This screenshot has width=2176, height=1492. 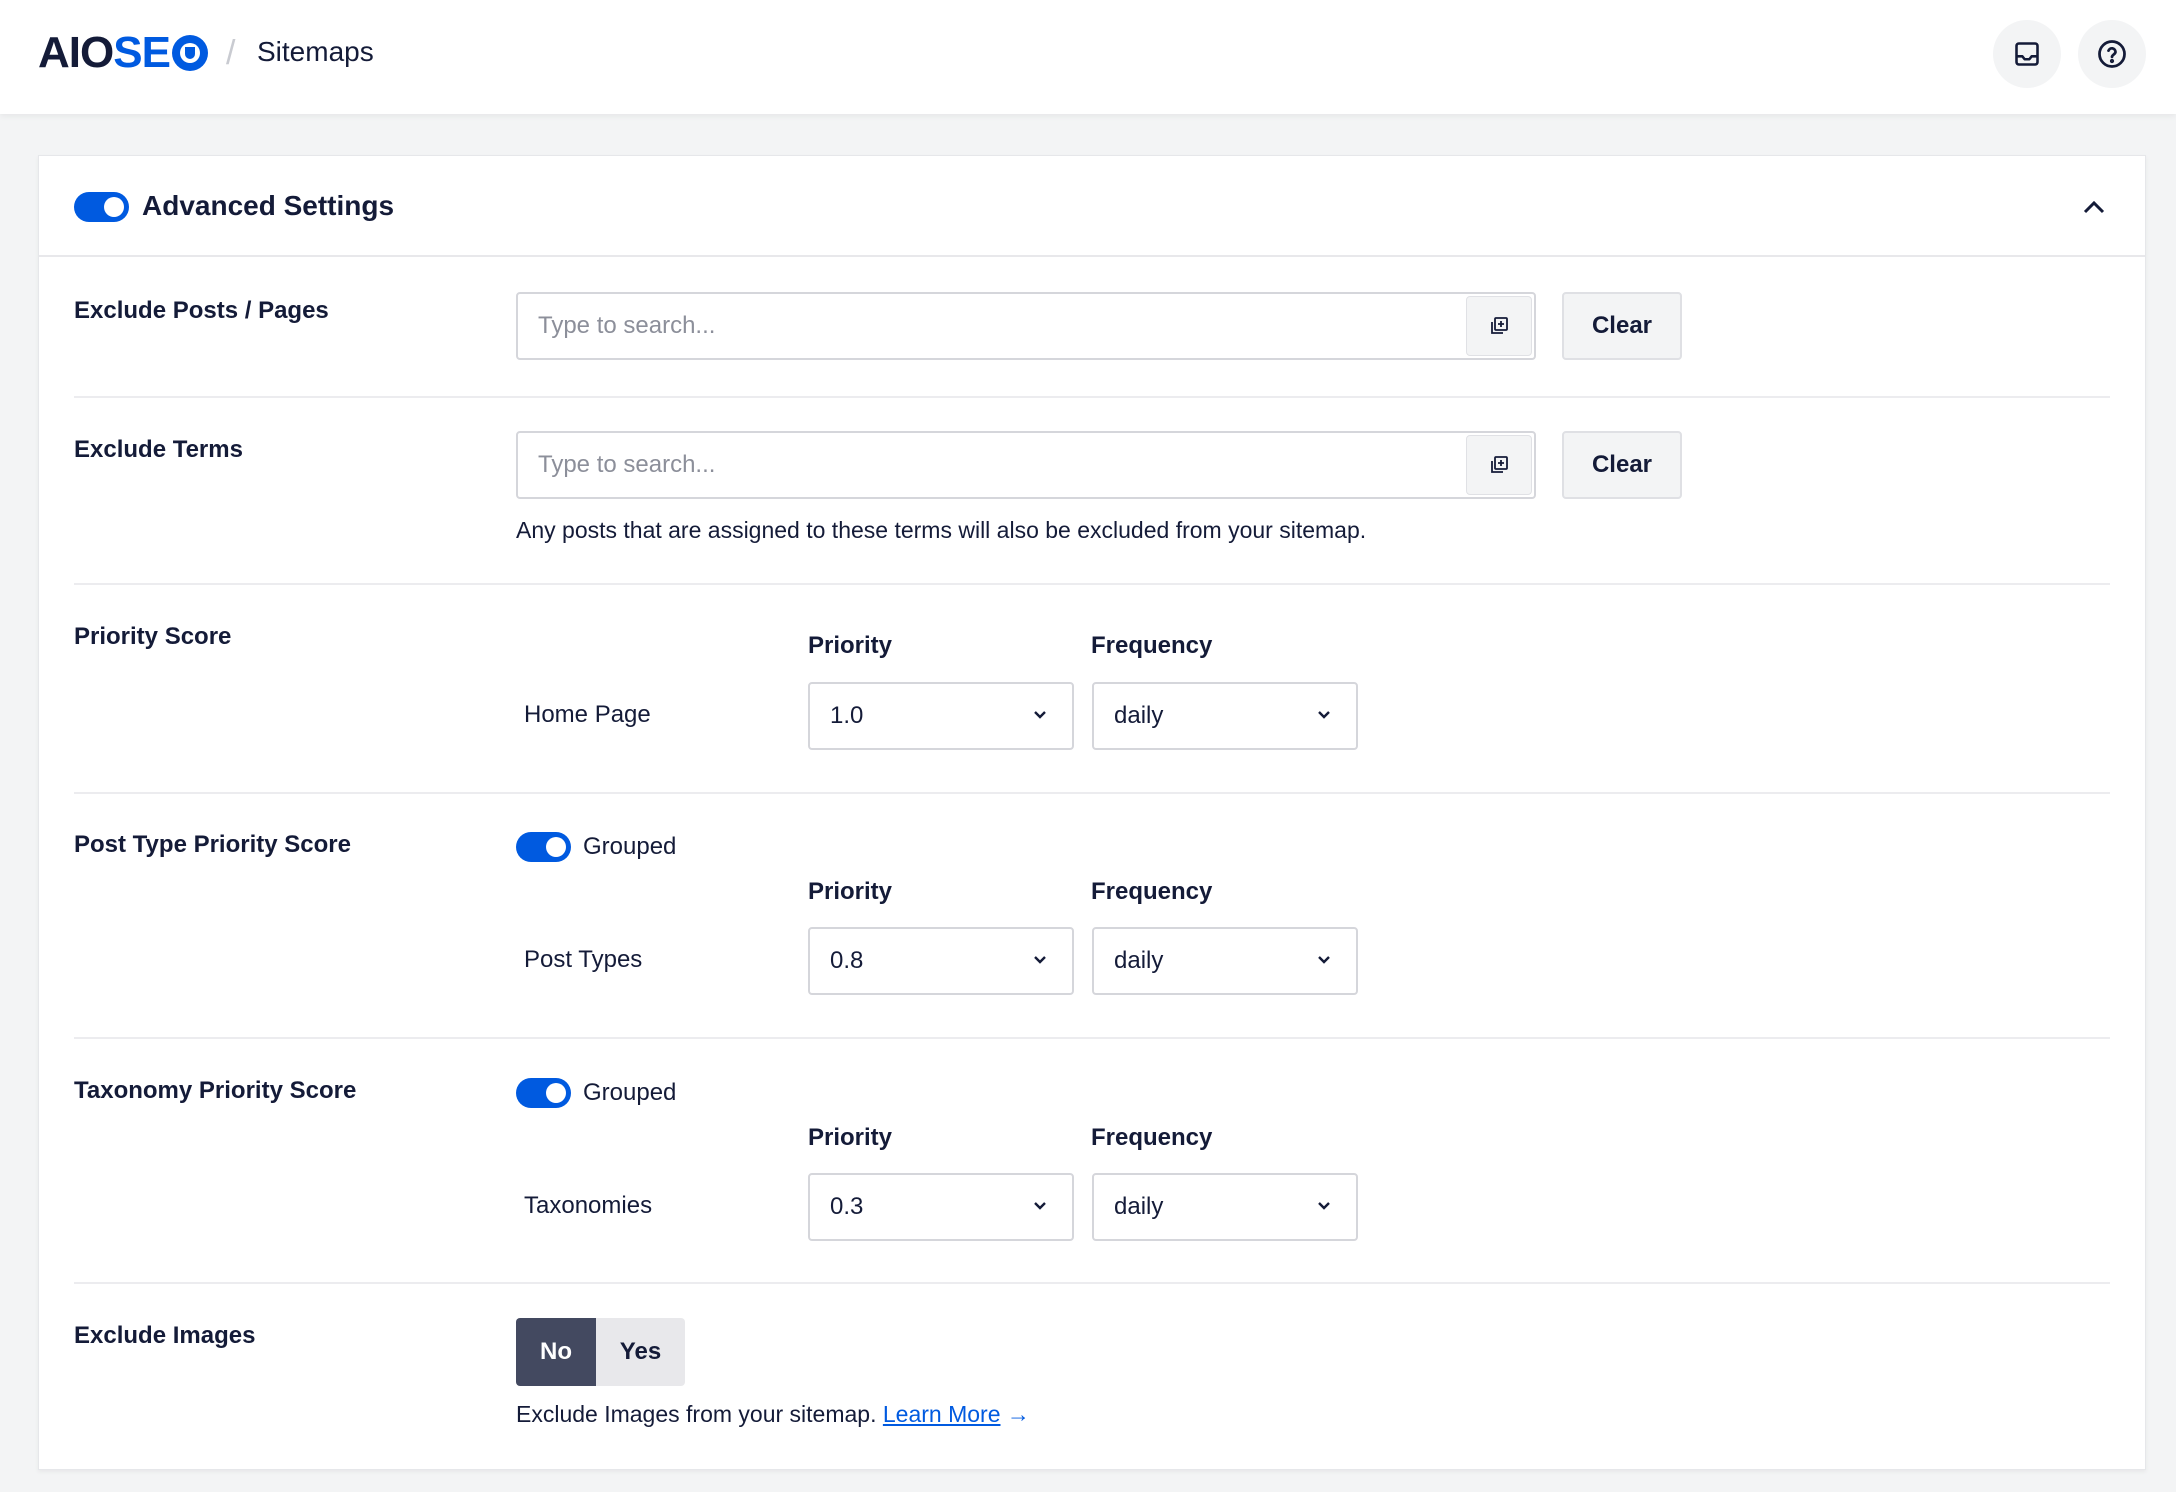 What do you see at coordinates (988, 326) in the screenshot?
I see `exclude-posts-input` at bounding box center [988, 326].